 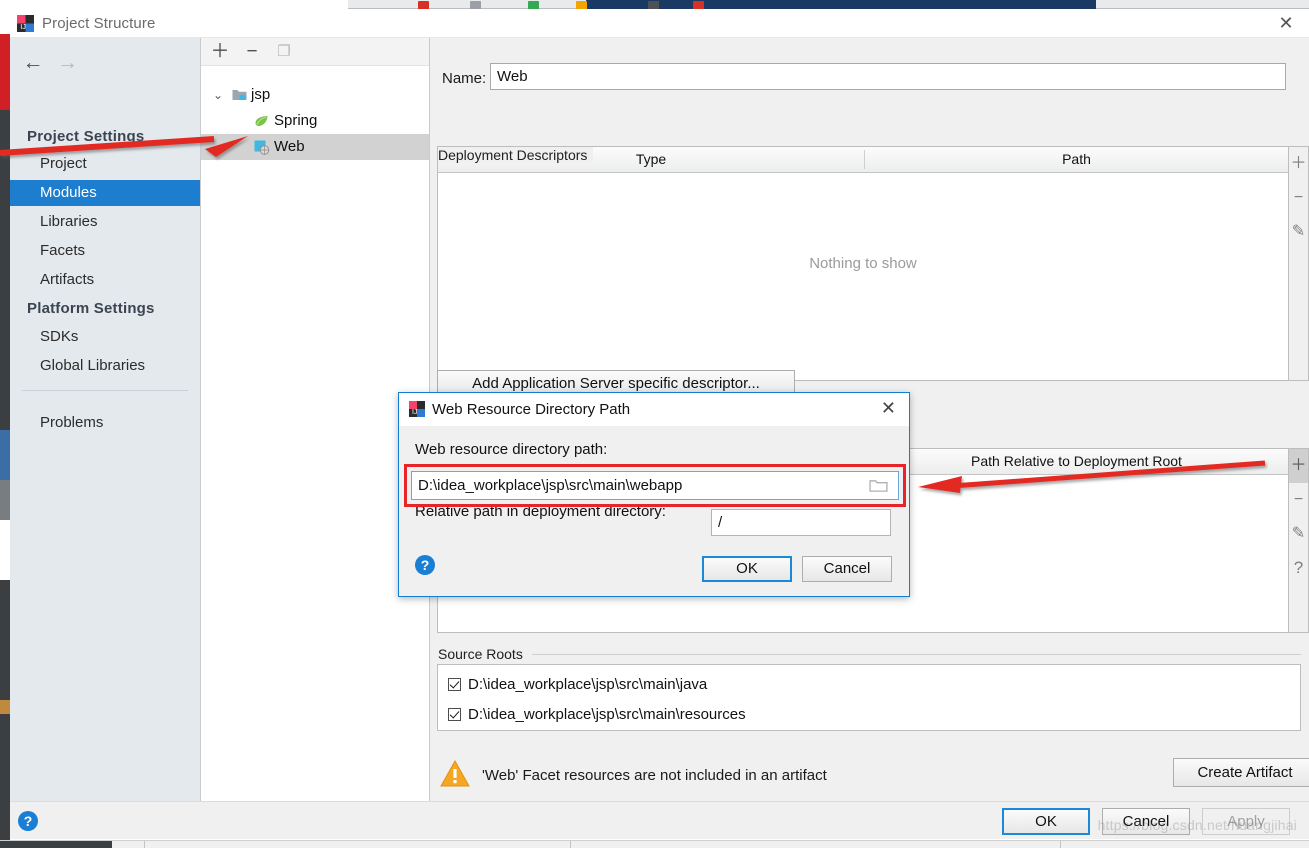 I want to click on relative-path-input, so click(x=801, y=522).